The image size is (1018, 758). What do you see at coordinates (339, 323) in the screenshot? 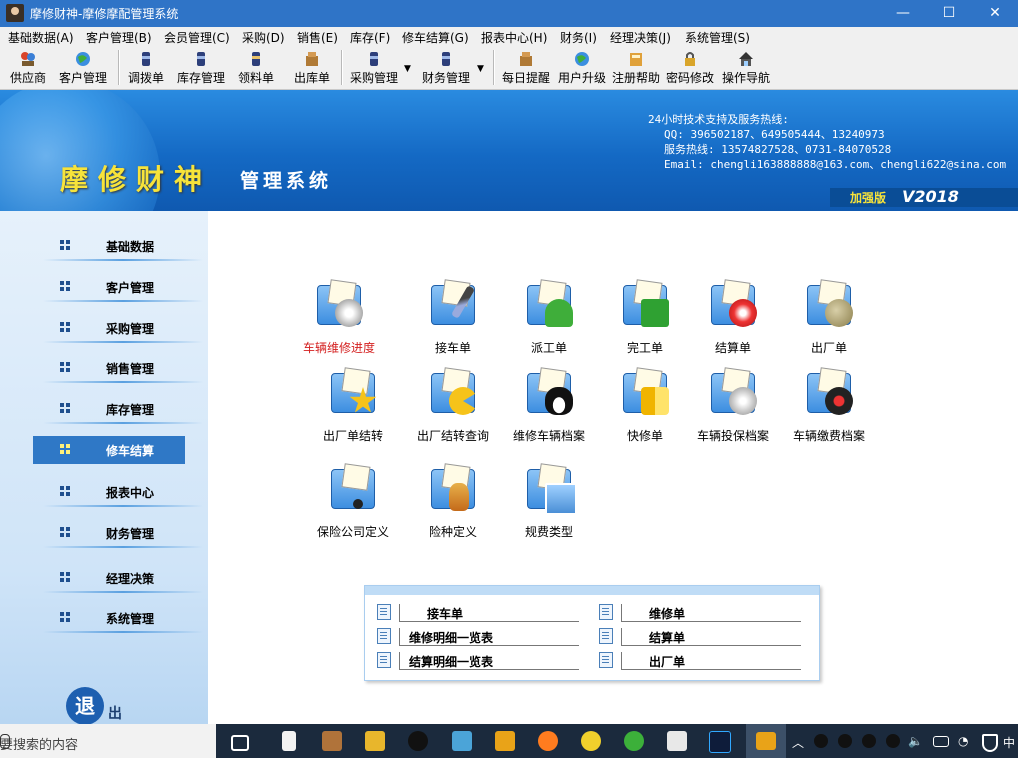
I see `tile-repair-progress: 车辆维修进度` at bounding box center [339, 323].